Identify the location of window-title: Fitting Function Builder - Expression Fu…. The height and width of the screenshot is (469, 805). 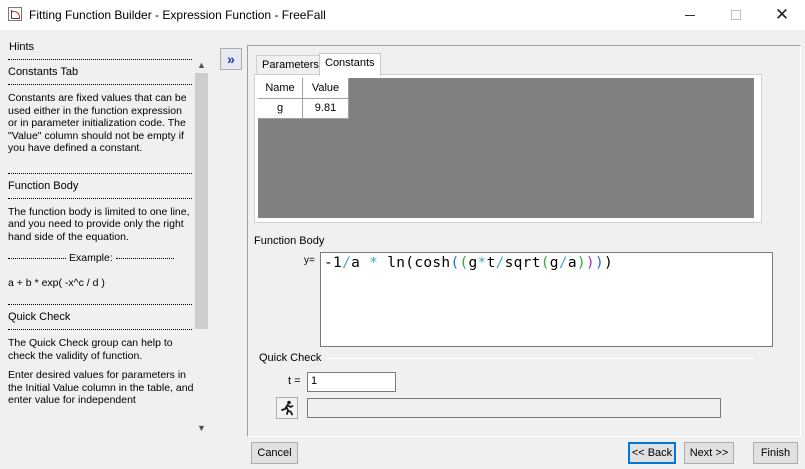
(177, 15).